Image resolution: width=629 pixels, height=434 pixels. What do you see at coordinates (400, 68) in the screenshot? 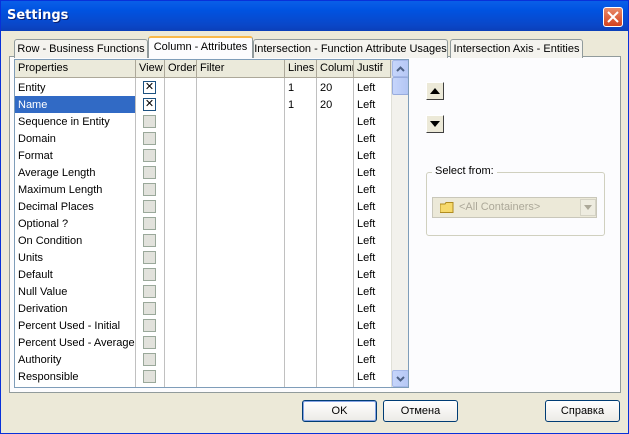
I see `scroll-up-button` at bounding box center [400, 68].